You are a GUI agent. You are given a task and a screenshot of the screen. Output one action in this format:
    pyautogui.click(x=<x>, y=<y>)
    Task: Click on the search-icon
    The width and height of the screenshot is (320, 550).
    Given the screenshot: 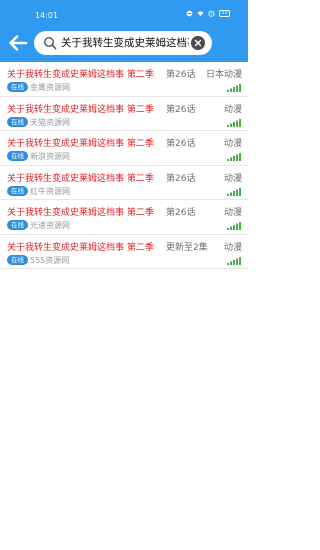 What is the action you would take?
    pyautogui.click(x=50, y=43)
    